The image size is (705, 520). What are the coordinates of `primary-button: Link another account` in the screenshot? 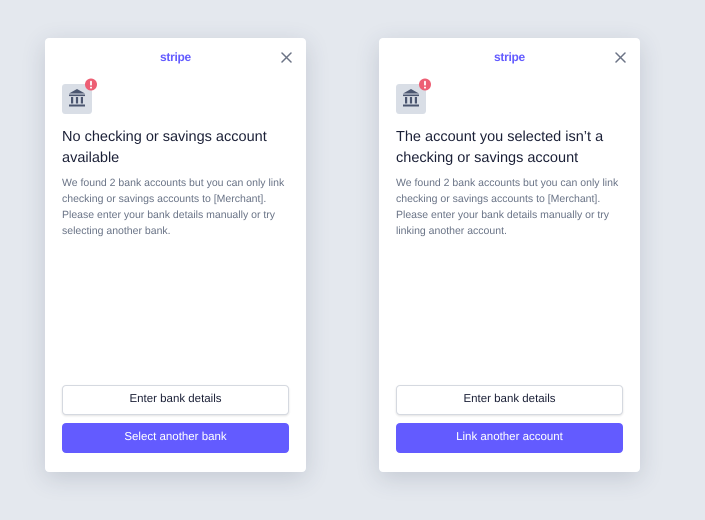 It's located at (509, 438).